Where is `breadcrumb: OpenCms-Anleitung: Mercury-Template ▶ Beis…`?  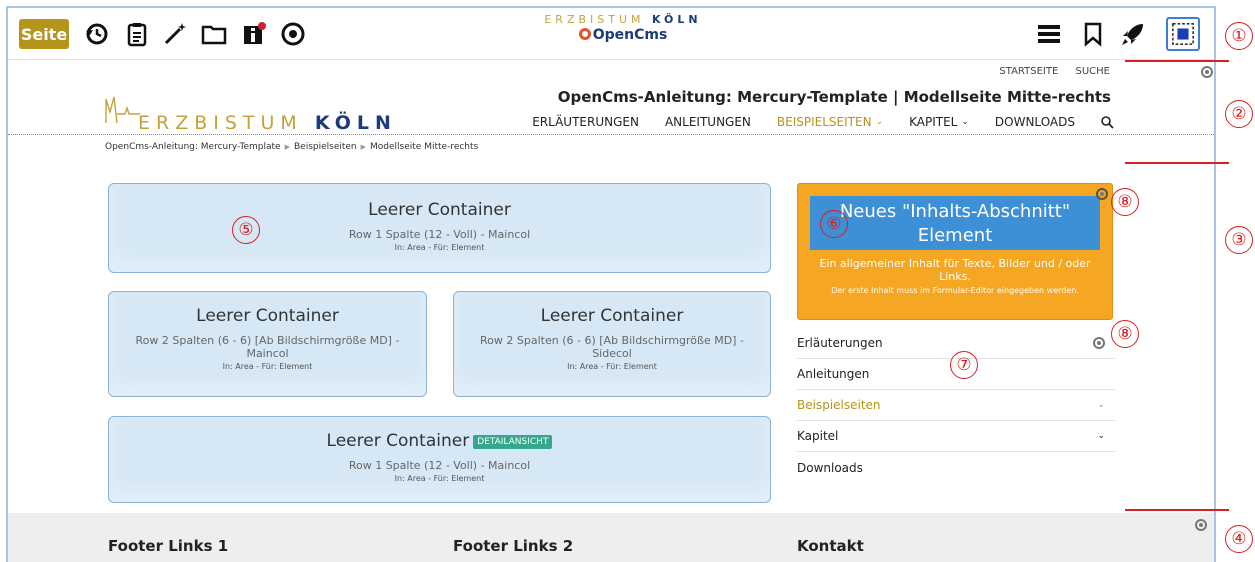 breadcrumb: OpenCms-Anleitung: Mercury-Template ▶ Beis… is located at coordinates (291, 147).